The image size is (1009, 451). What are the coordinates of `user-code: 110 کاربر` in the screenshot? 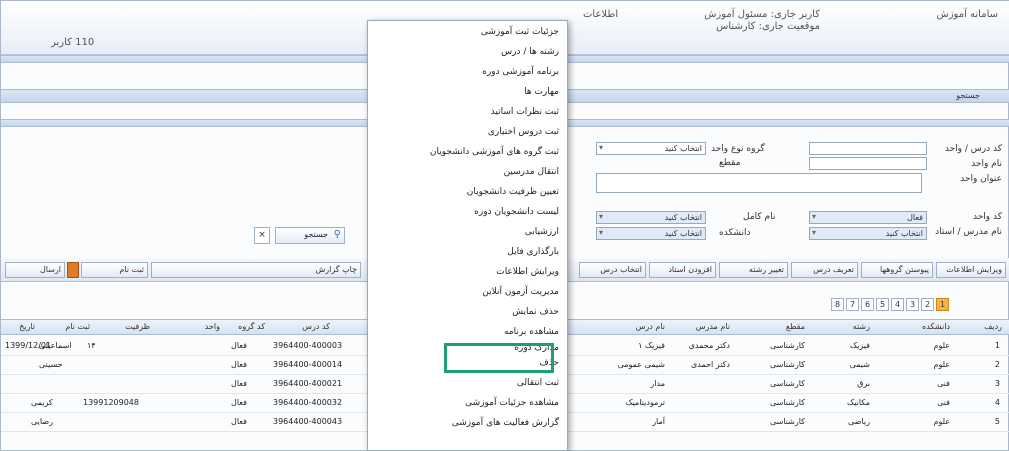 It's located at (73, 42).